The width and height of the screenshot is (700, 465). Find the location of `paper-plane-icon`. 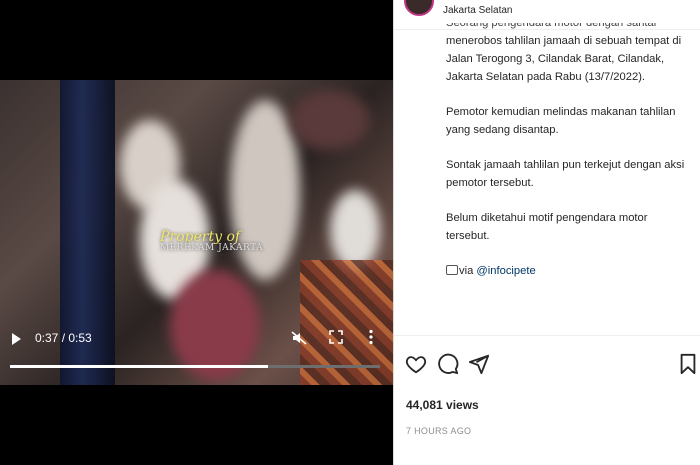

paper-plane-icon is located at coordinates (479, 364).